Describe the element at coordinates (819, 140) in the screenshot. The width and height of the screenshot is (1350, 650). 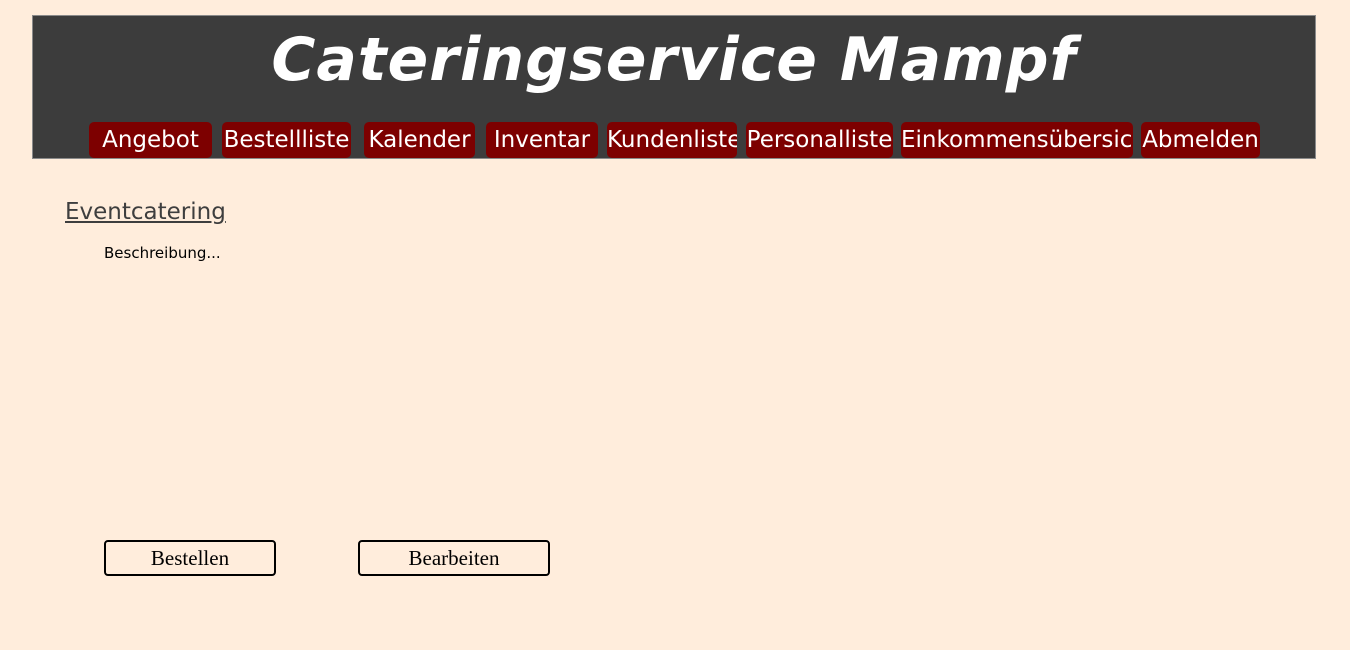
I see `nav-item-personalliste: Personalliste` at that location.